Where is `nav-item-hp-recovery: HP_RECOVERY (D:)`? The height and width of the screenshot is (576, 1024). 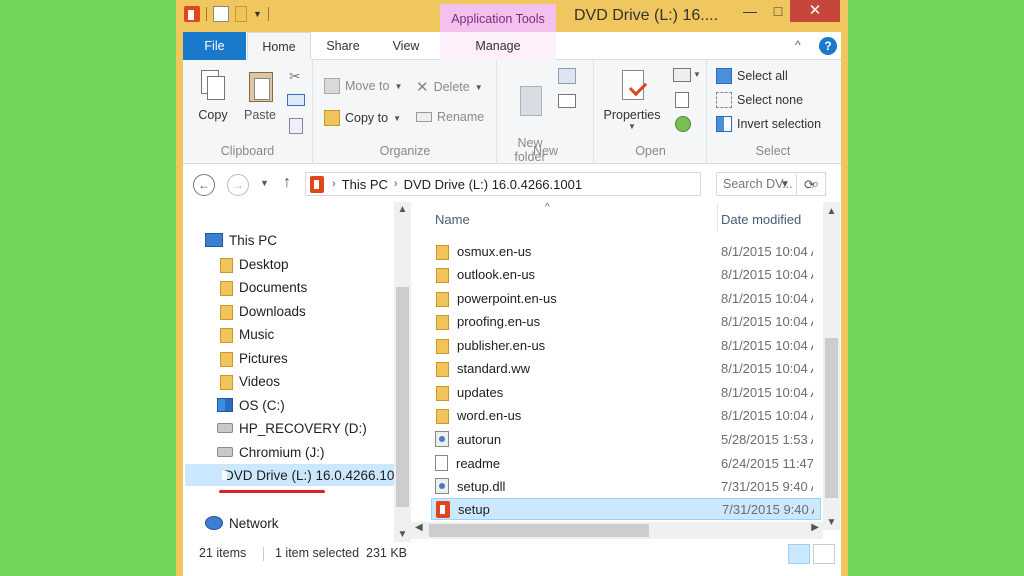 nav-item-hp-recovery: HP_RECOVERY (D:) is located at coordinates (292, 428).